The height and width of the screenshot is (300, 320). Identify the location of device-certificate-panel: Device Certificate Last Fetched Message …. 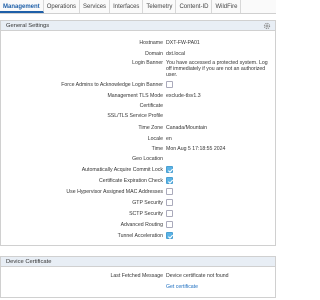
(138, 277).